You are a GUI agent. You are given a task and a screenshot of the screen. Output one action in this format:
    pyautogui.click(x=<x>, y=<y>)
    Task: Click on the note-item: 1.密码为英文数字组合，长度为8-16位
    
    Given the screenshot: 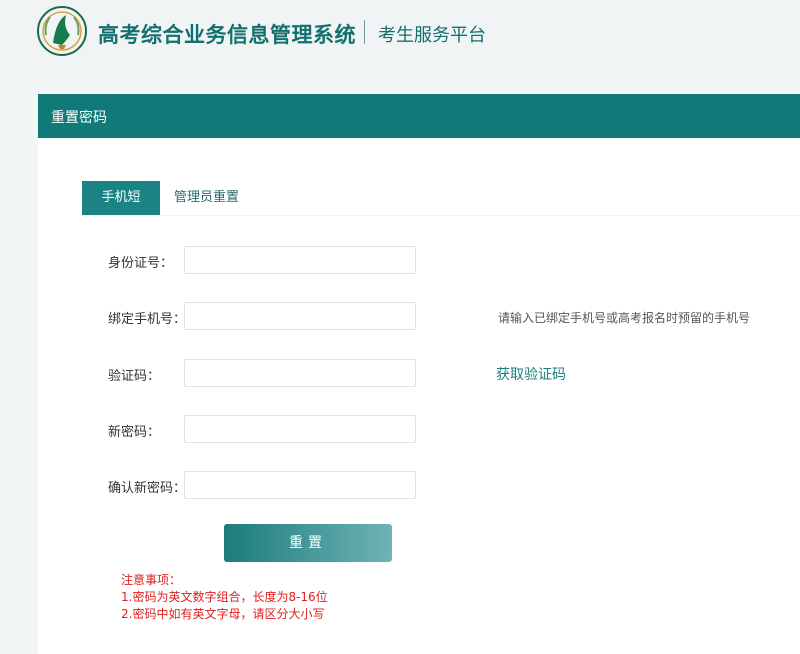 What is the action you would take?
    pyautogui.click(x=224, y=597)
    